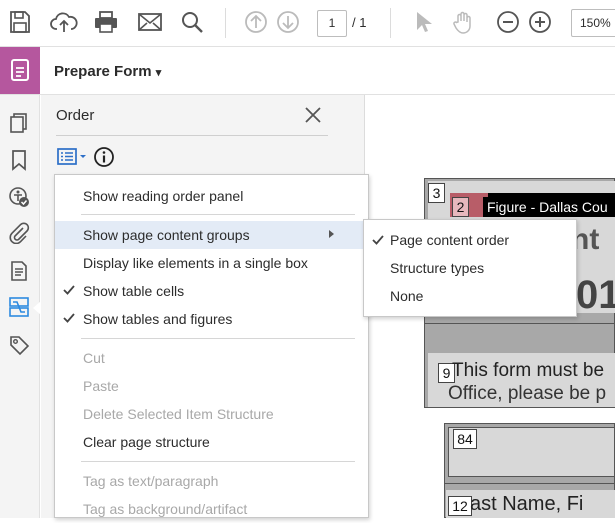 The width and height of the screenshot is (615, 523). Describe the element at coordinates (437, 268) in the screenshot. I see `submenu-item-label: Structure types` at that location.